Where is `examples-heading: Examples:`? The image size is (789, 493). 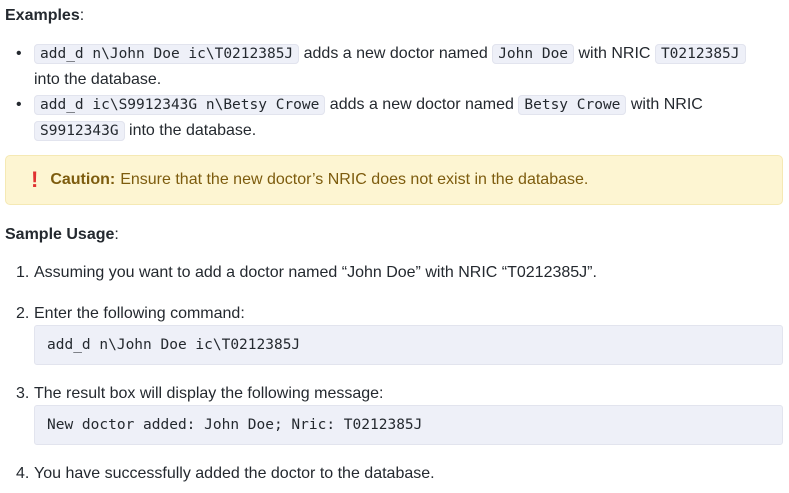
examples-heading: Examples: is located at coordinates (44, 16).